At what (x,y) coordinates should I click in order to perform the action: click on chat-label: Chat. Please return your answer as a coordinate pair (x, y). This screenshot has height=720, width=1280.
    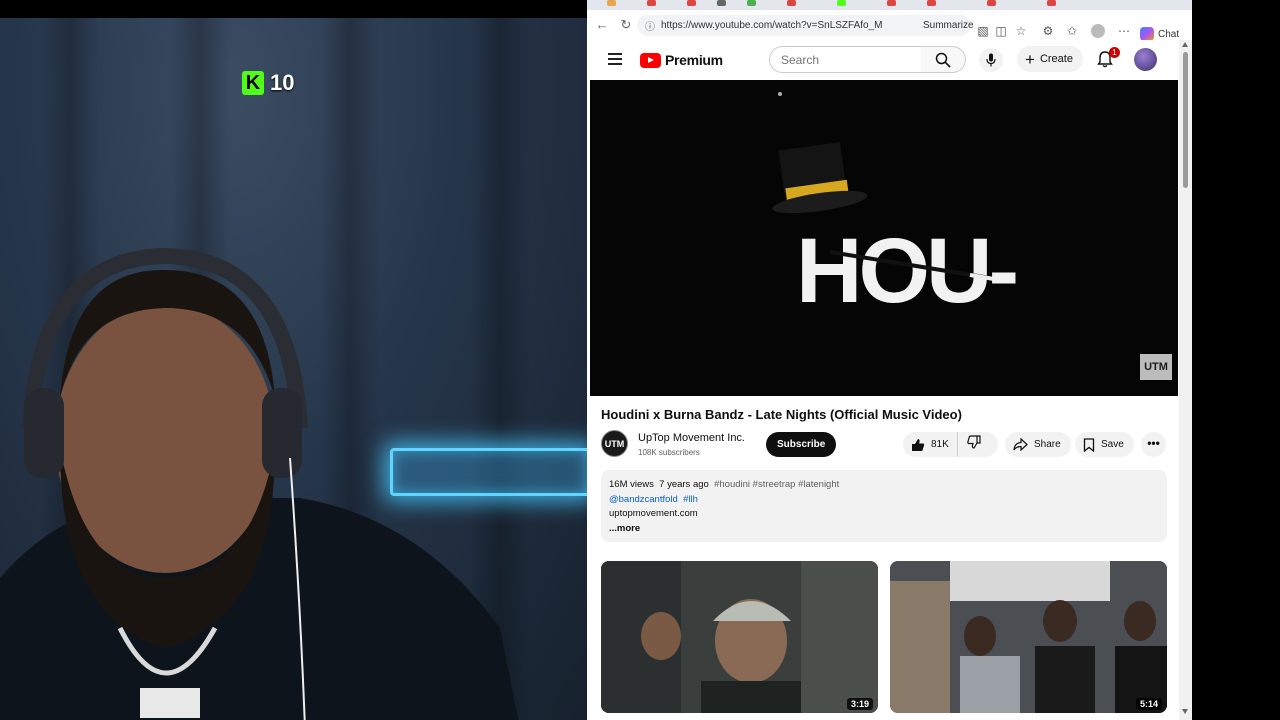
    Looking at the image, I should click on (1169, 34).